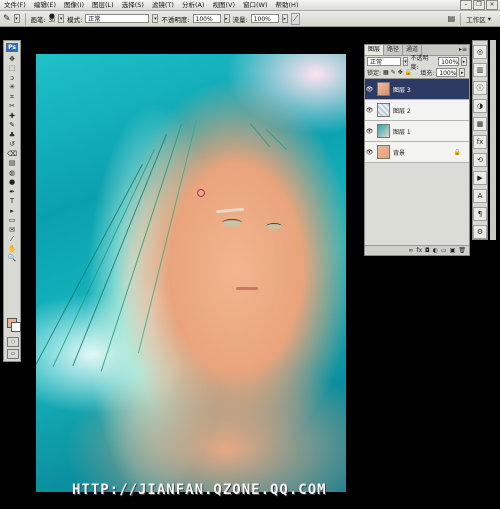  Describe the element at coordinates (12, 163) in the screenshot. I see `gradient-icon: ▤` at that location.